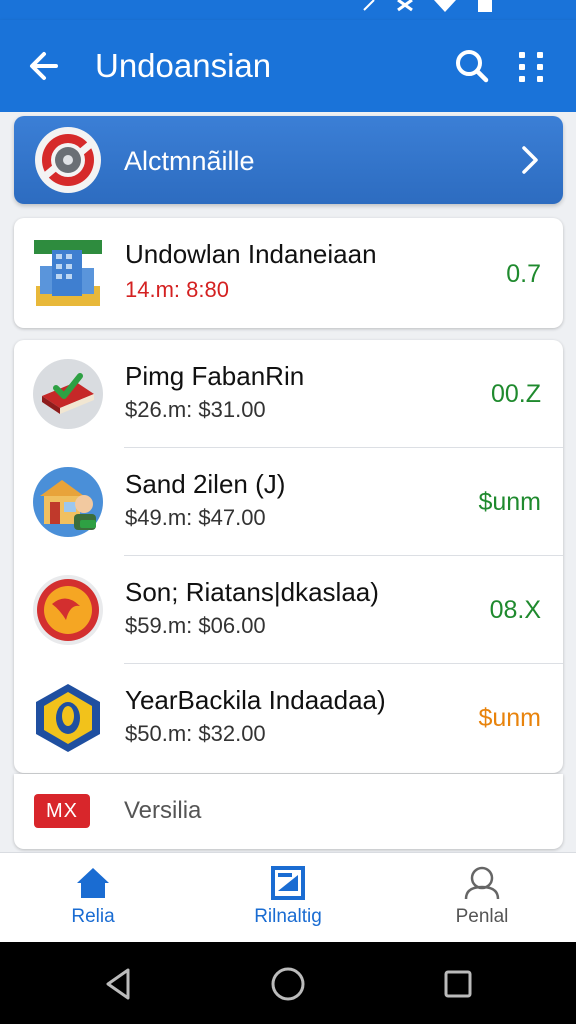 The image size is (576, 1024). I want to click on chevron-right-icon, so click(530, 160).